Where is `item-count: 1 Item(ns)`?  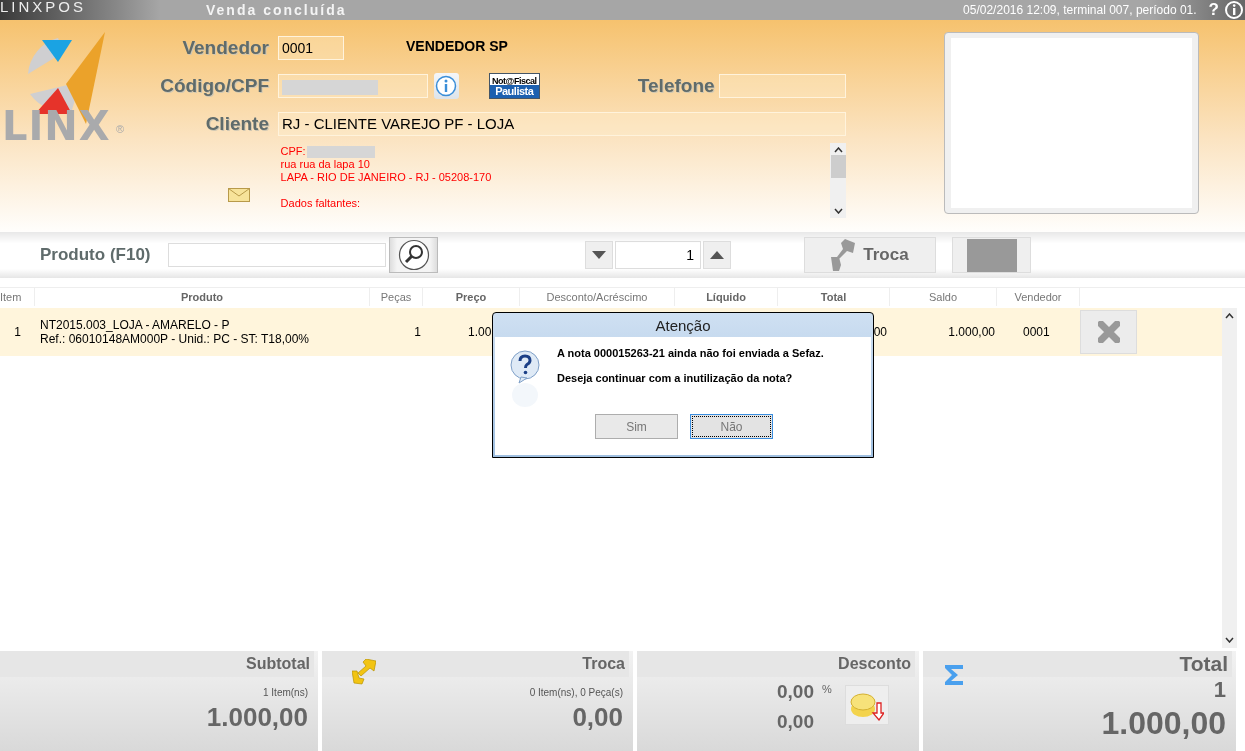 item-count: 1 Item(ns) is located at coordinates (285, 692).